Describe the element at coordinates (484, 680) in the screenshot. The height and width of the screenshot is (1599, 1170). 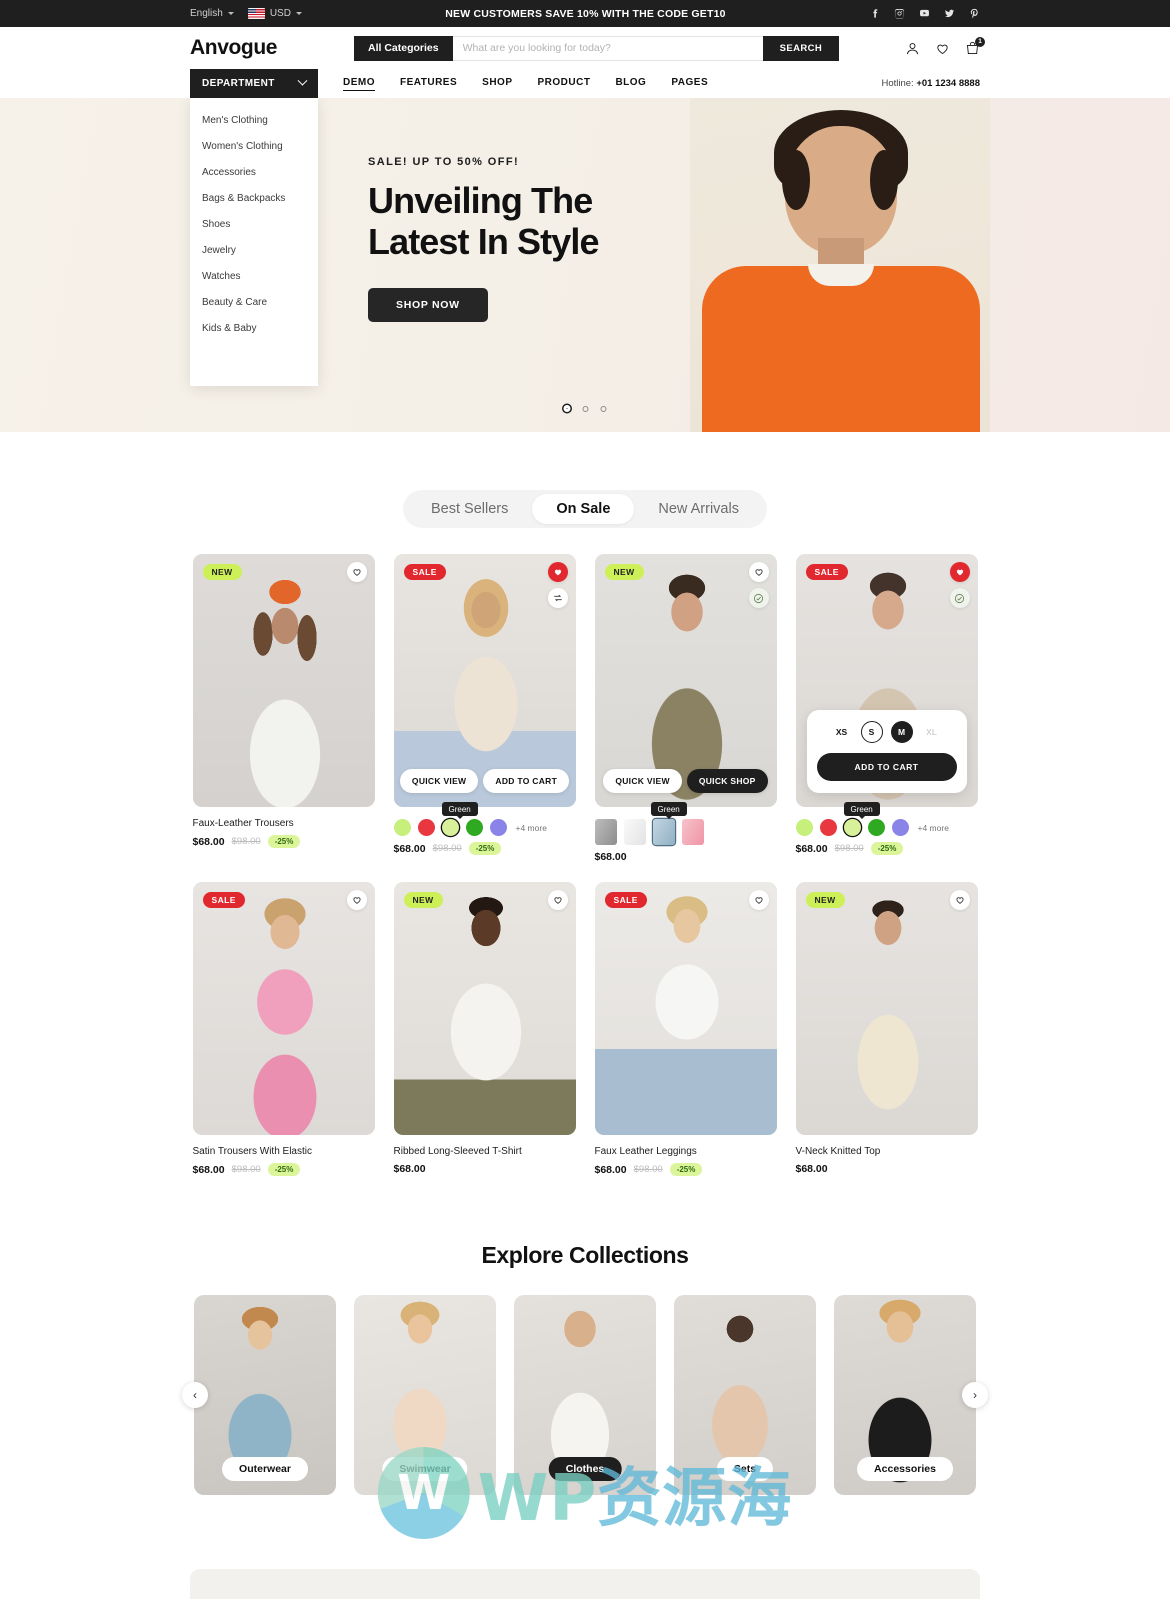
I see `product-image: SALE QUICK VIEW ADD TO CART` at that location.